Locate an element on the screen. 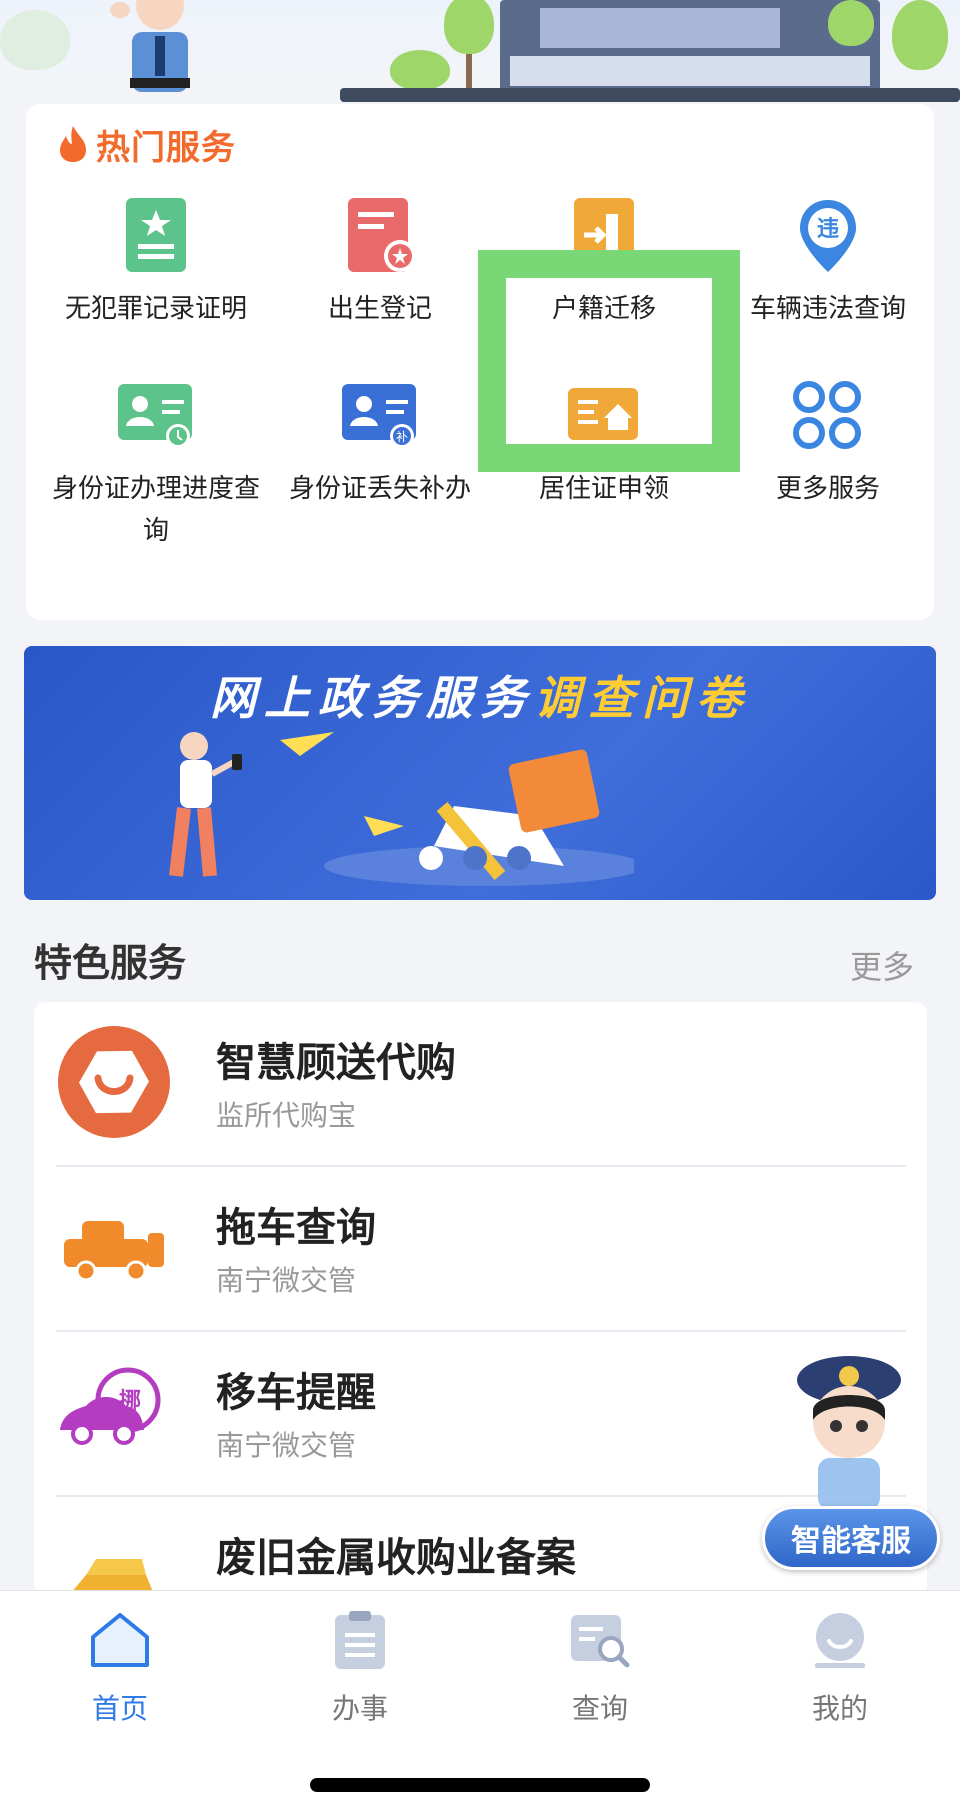 This screenshot has width=960, height=1818. service-id-progress: 身份证办理进度查询 is located at coordinates (156, 463).